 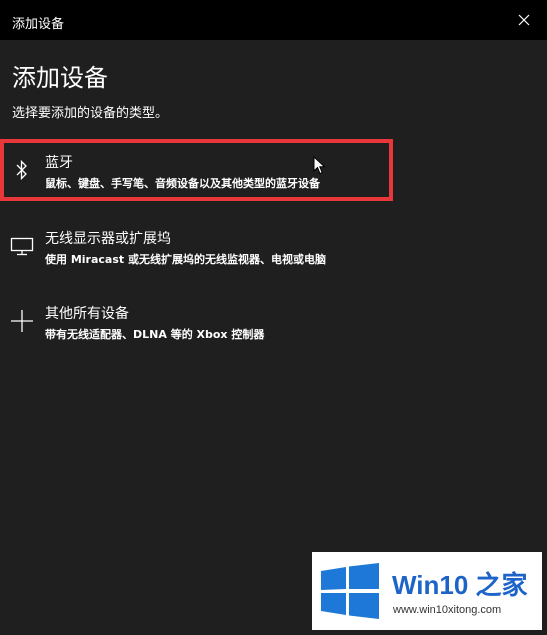 What do you see at coordinates (60, 78) in the screenshot?
I see `page-heading: 添加设备` at bounding box center [60, 78].